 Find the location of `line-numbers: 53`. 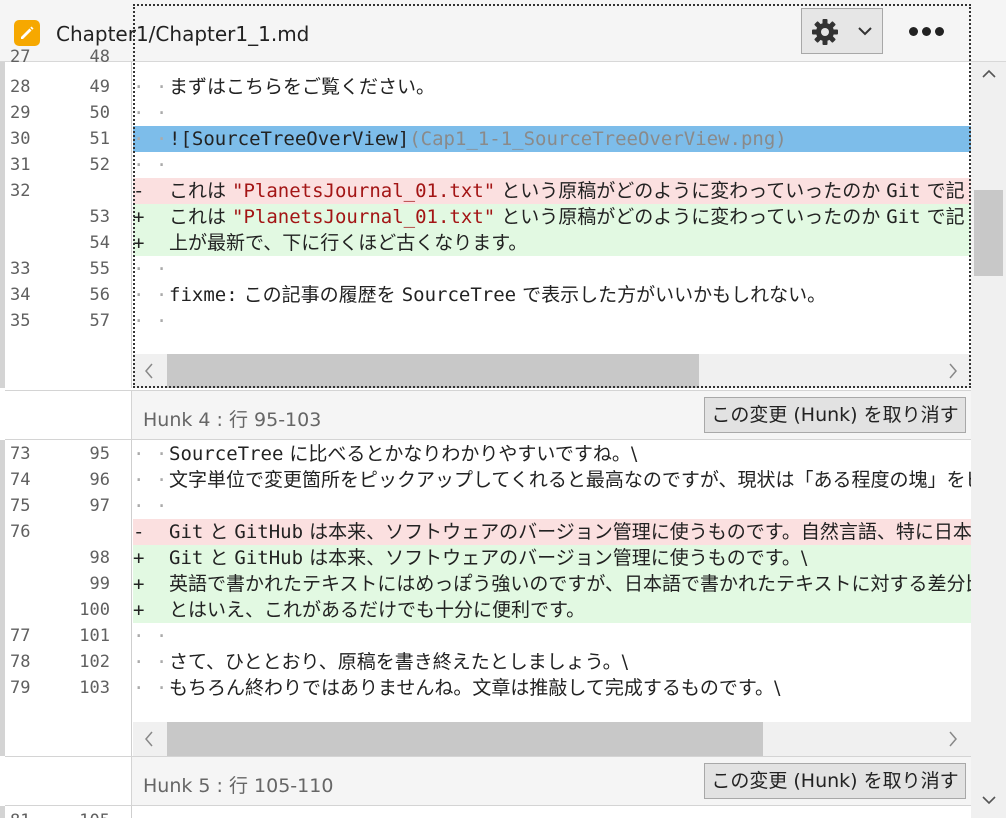

line-numbers: 53 is located at coordinates (68, 217).